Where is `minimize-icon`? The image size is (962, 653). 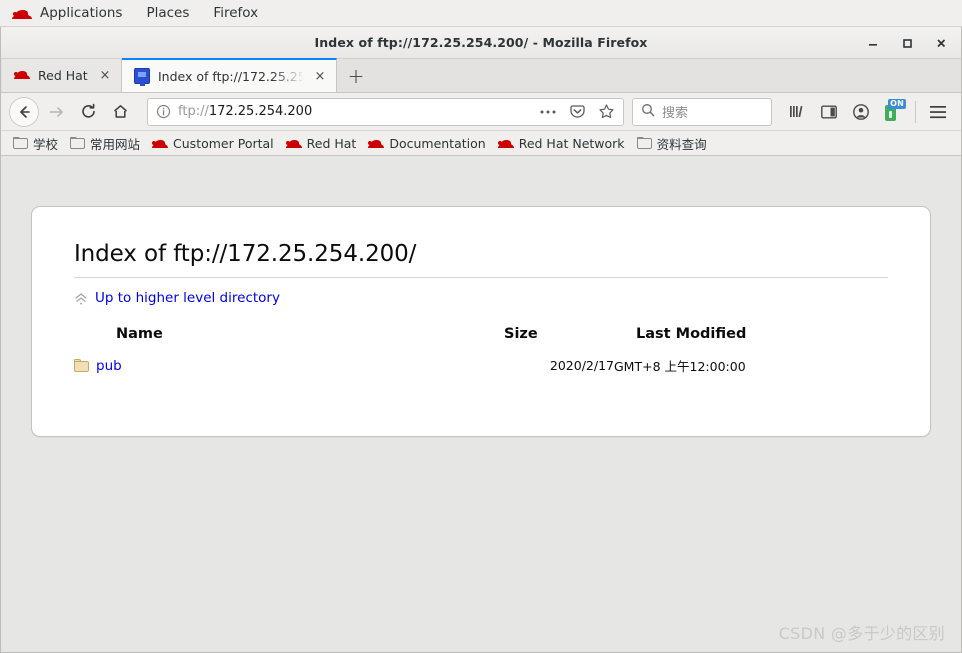
minimize-icon is located at coordinates (873, 43).